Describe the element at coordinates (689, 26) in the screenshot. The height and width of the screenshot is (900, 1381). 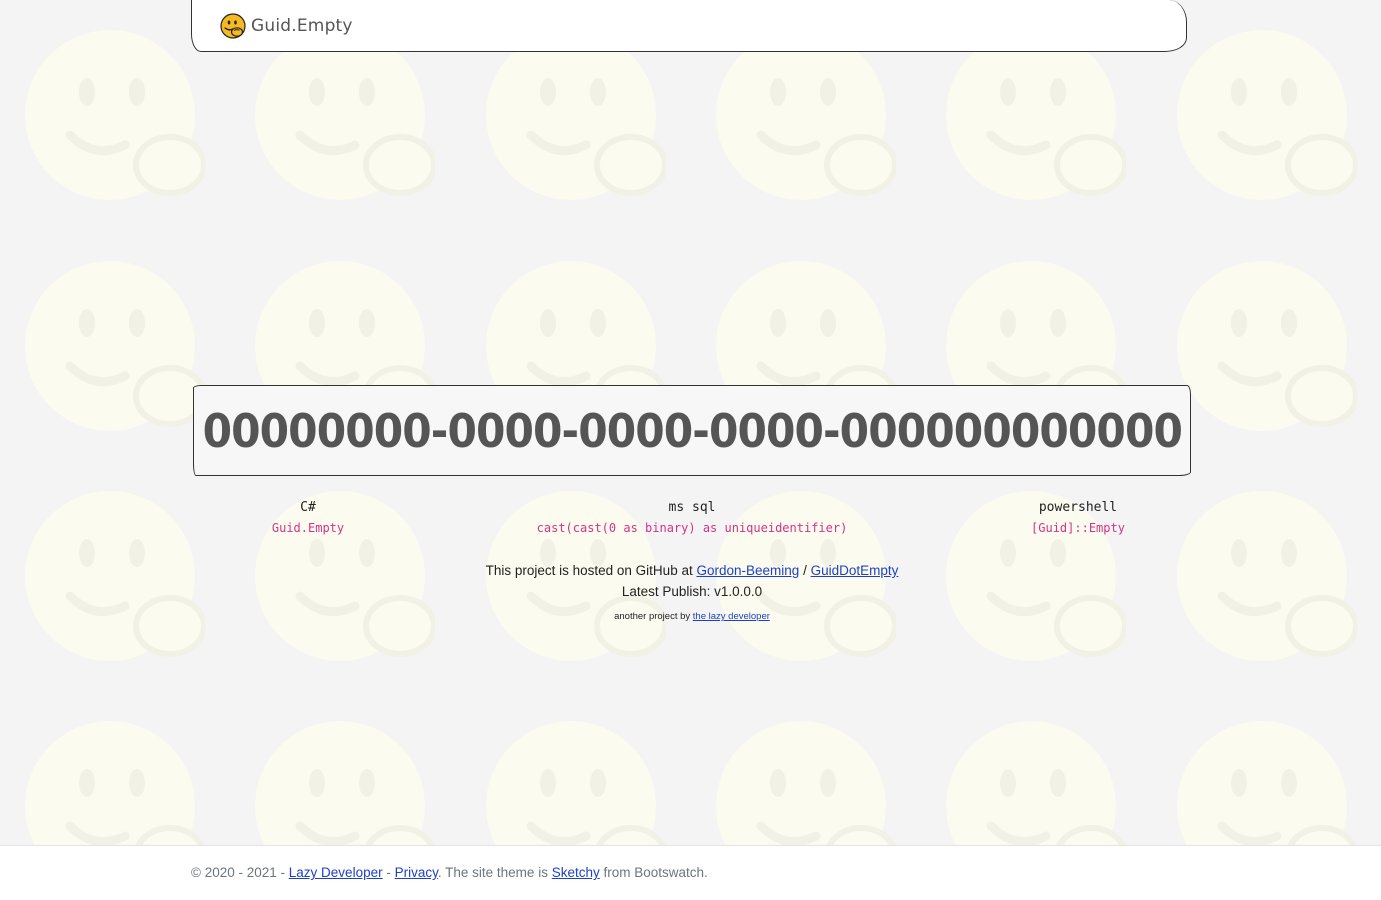
I see `navbar: Guid.Empty` at that location.